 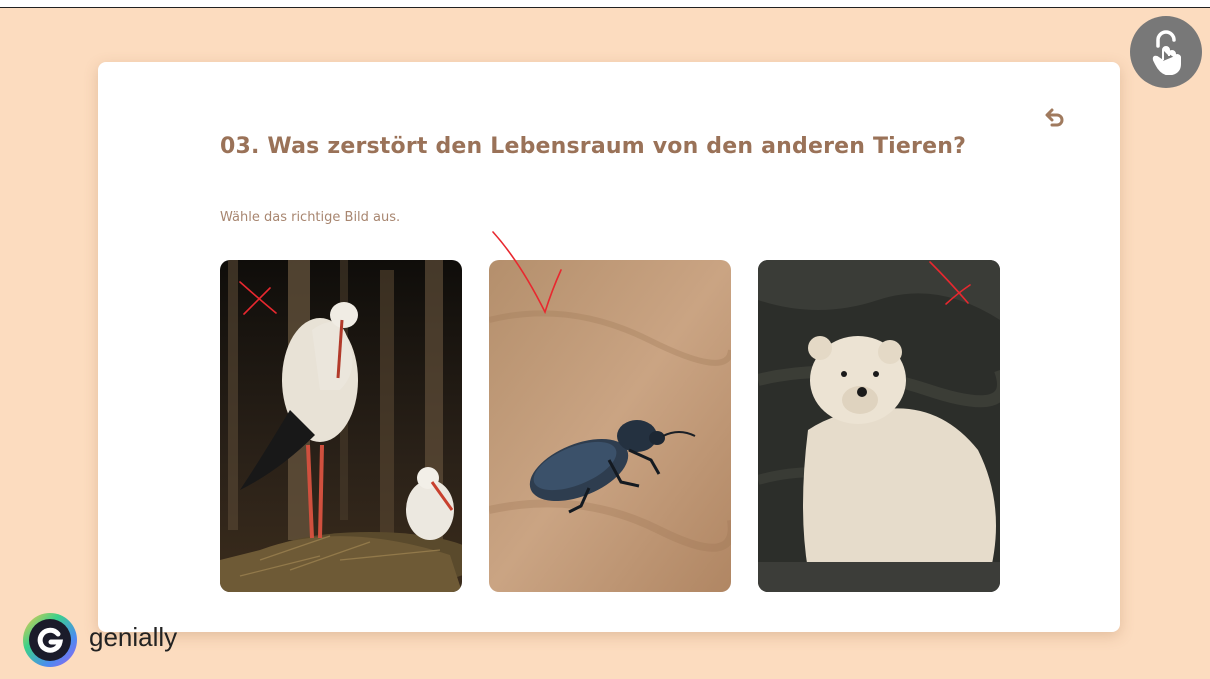 I want to click on stork-image, so click(x=341, y=426).